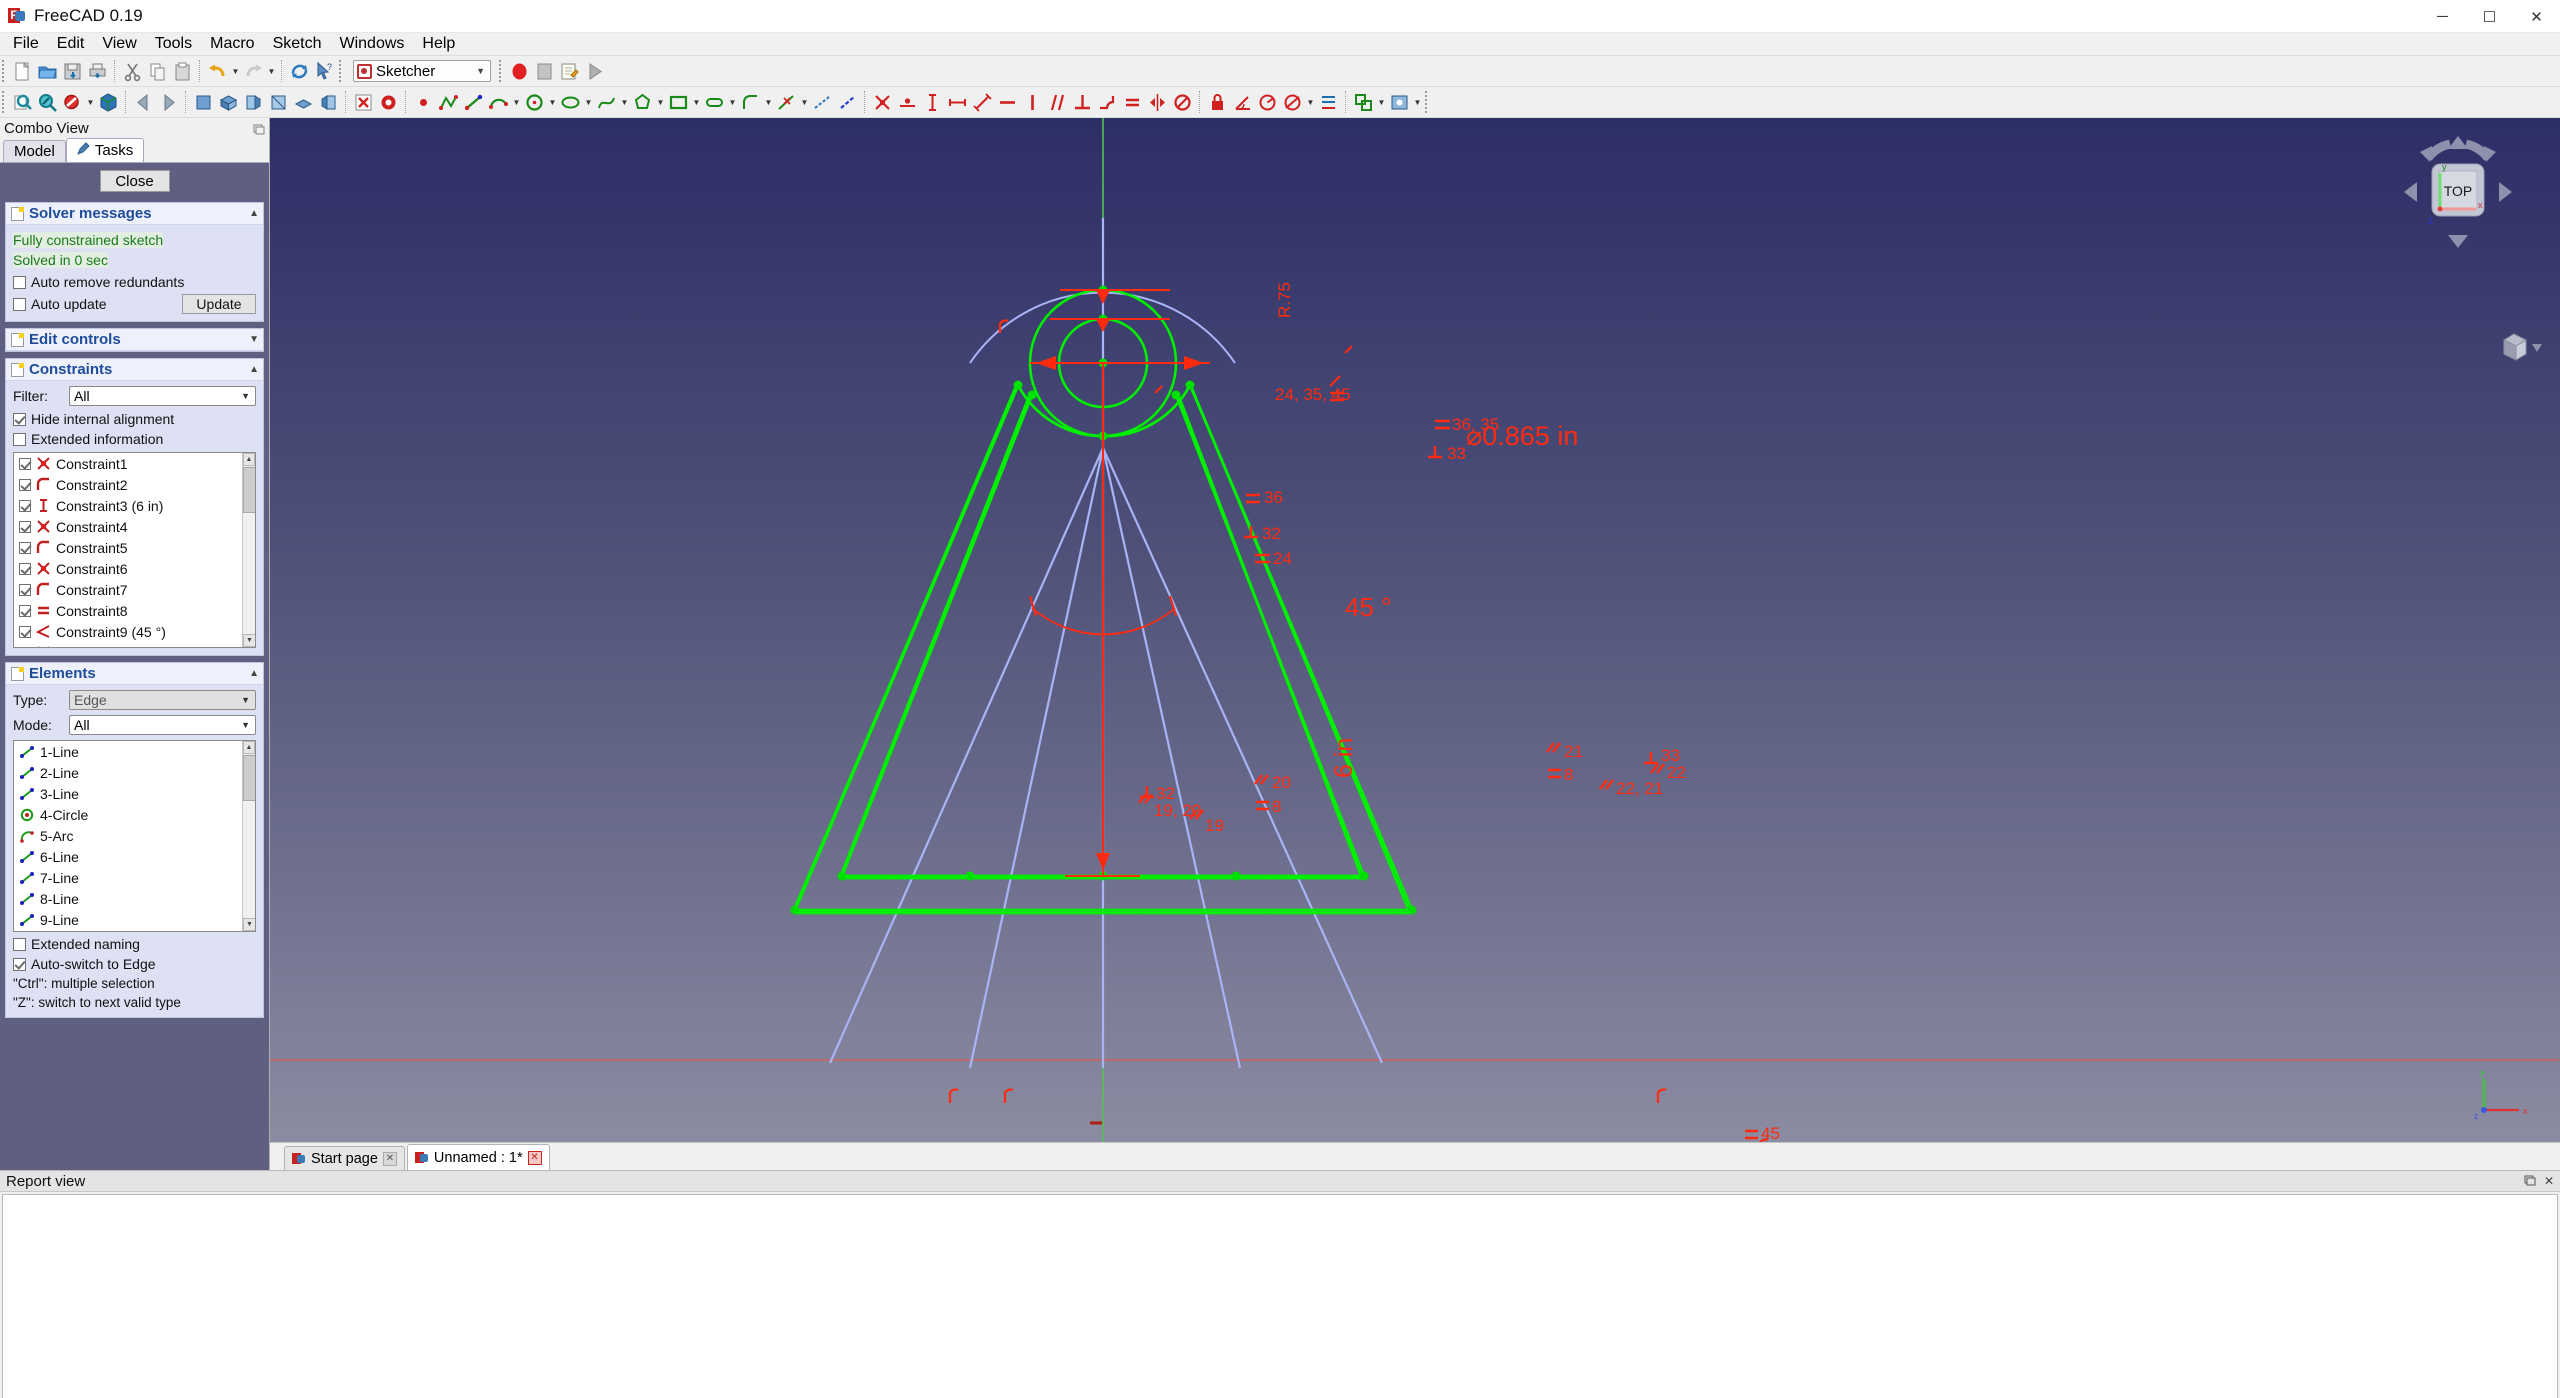 Image resolution: width=2560 pixels, height=1398 pixels. I want to click on report-view-output, so click(1280, 1296).